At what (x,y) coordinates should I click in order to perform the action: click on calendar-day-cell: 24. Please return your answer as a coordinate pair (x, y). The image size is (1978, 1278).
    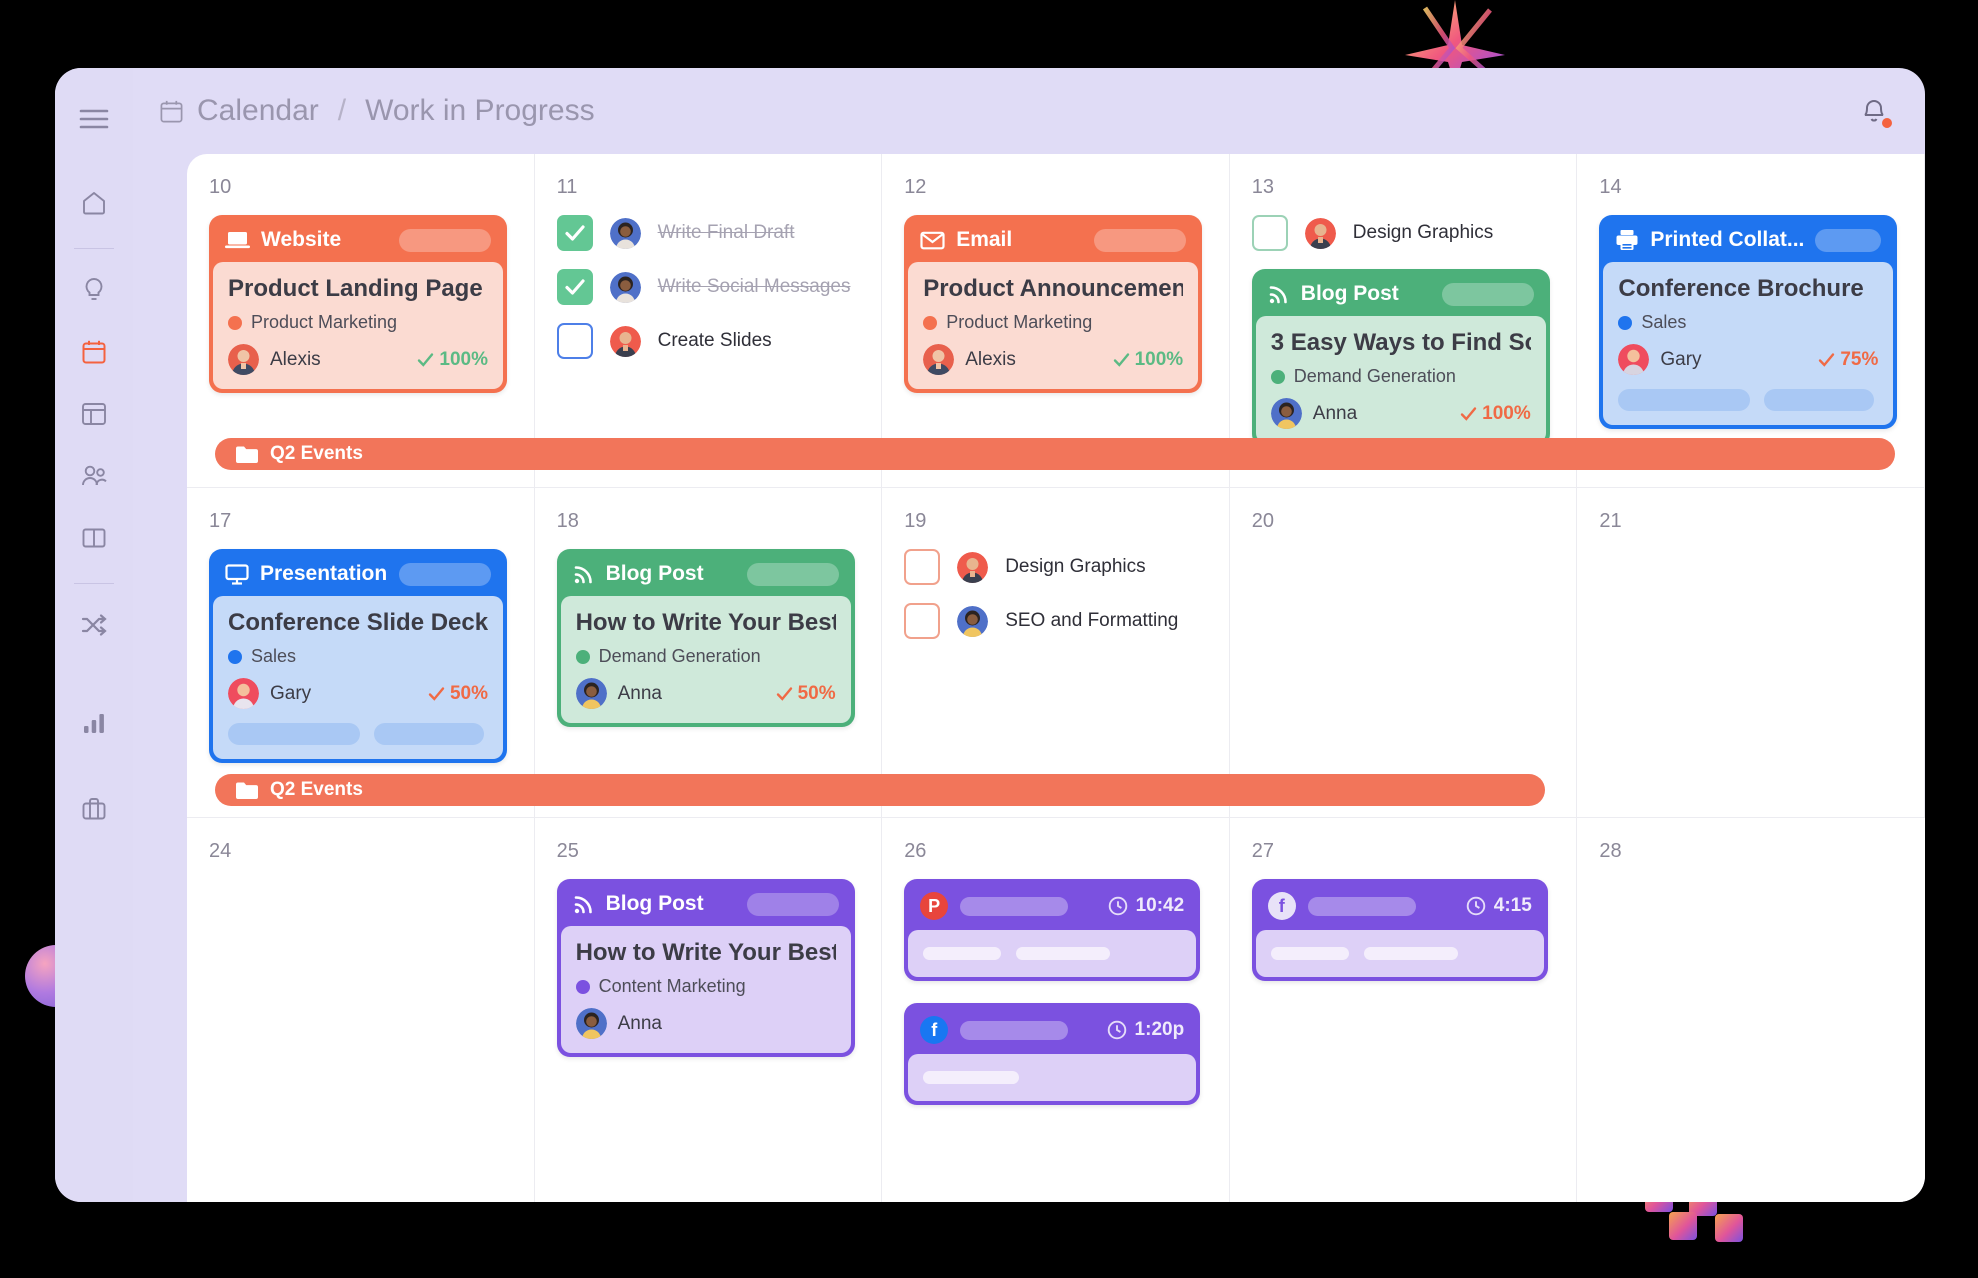
    Looking at the image, I should click on (361, 1010).